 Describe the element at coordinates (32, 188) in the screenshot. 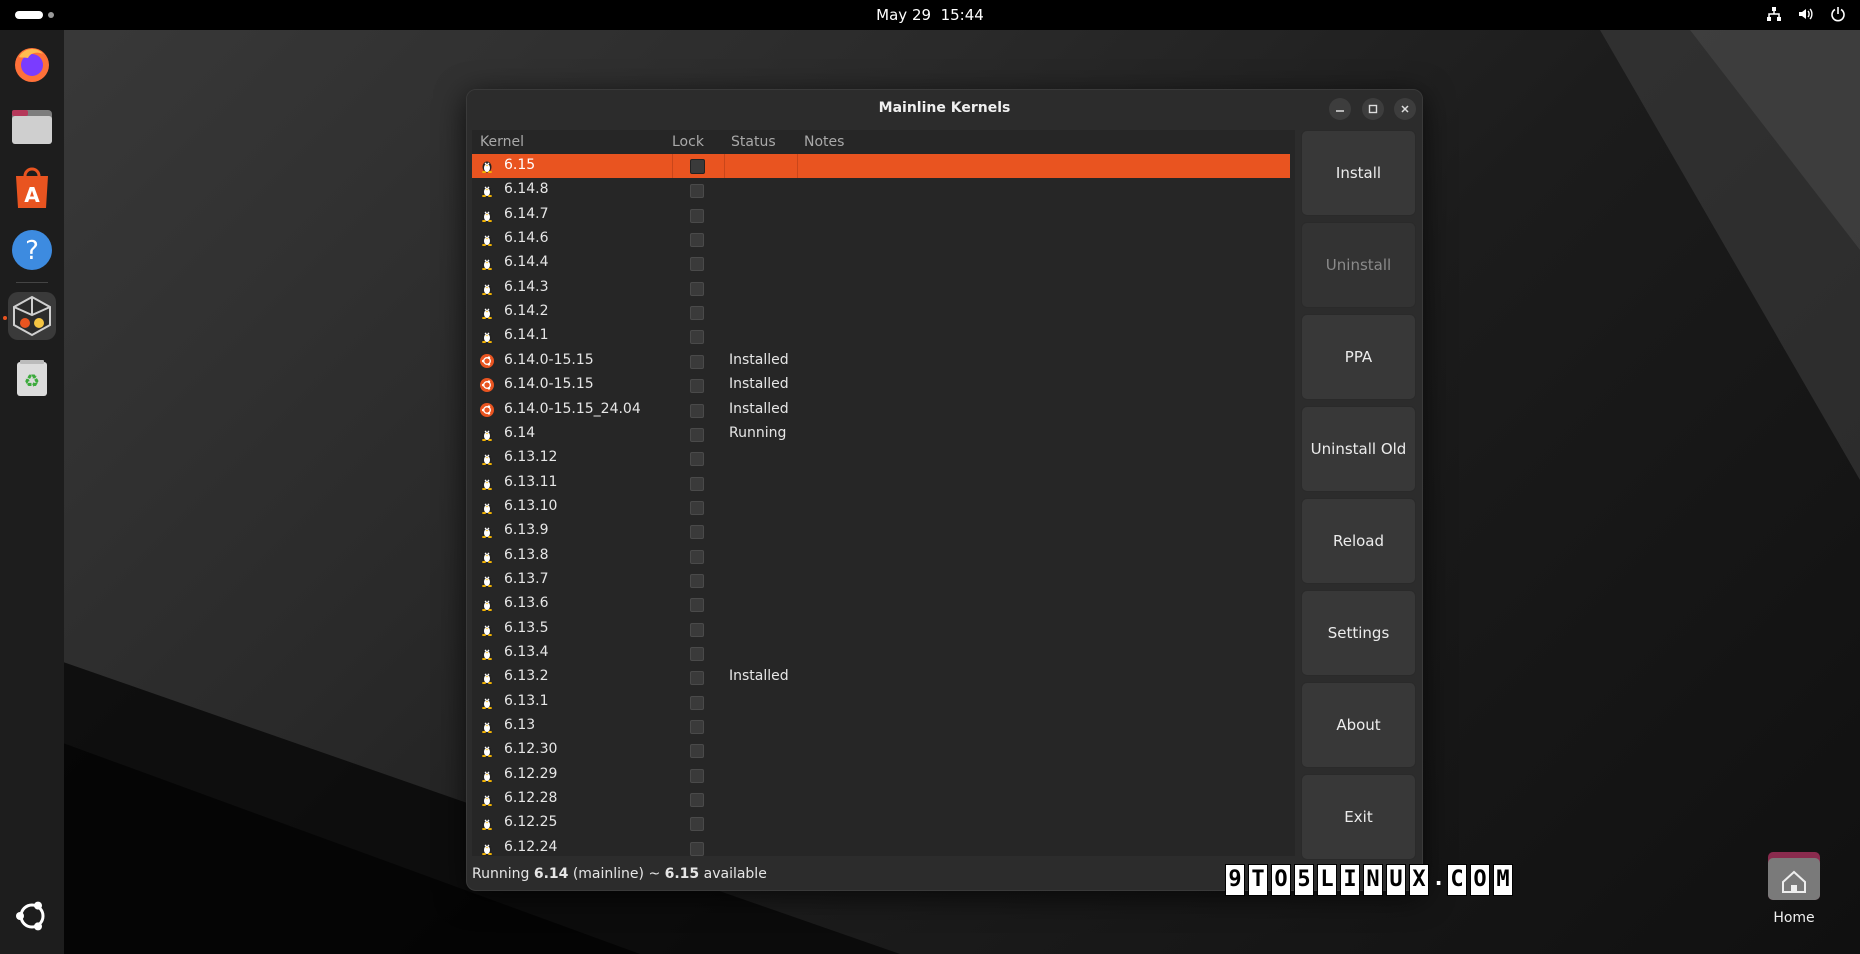

I see `app-center-icon: A` at that location.